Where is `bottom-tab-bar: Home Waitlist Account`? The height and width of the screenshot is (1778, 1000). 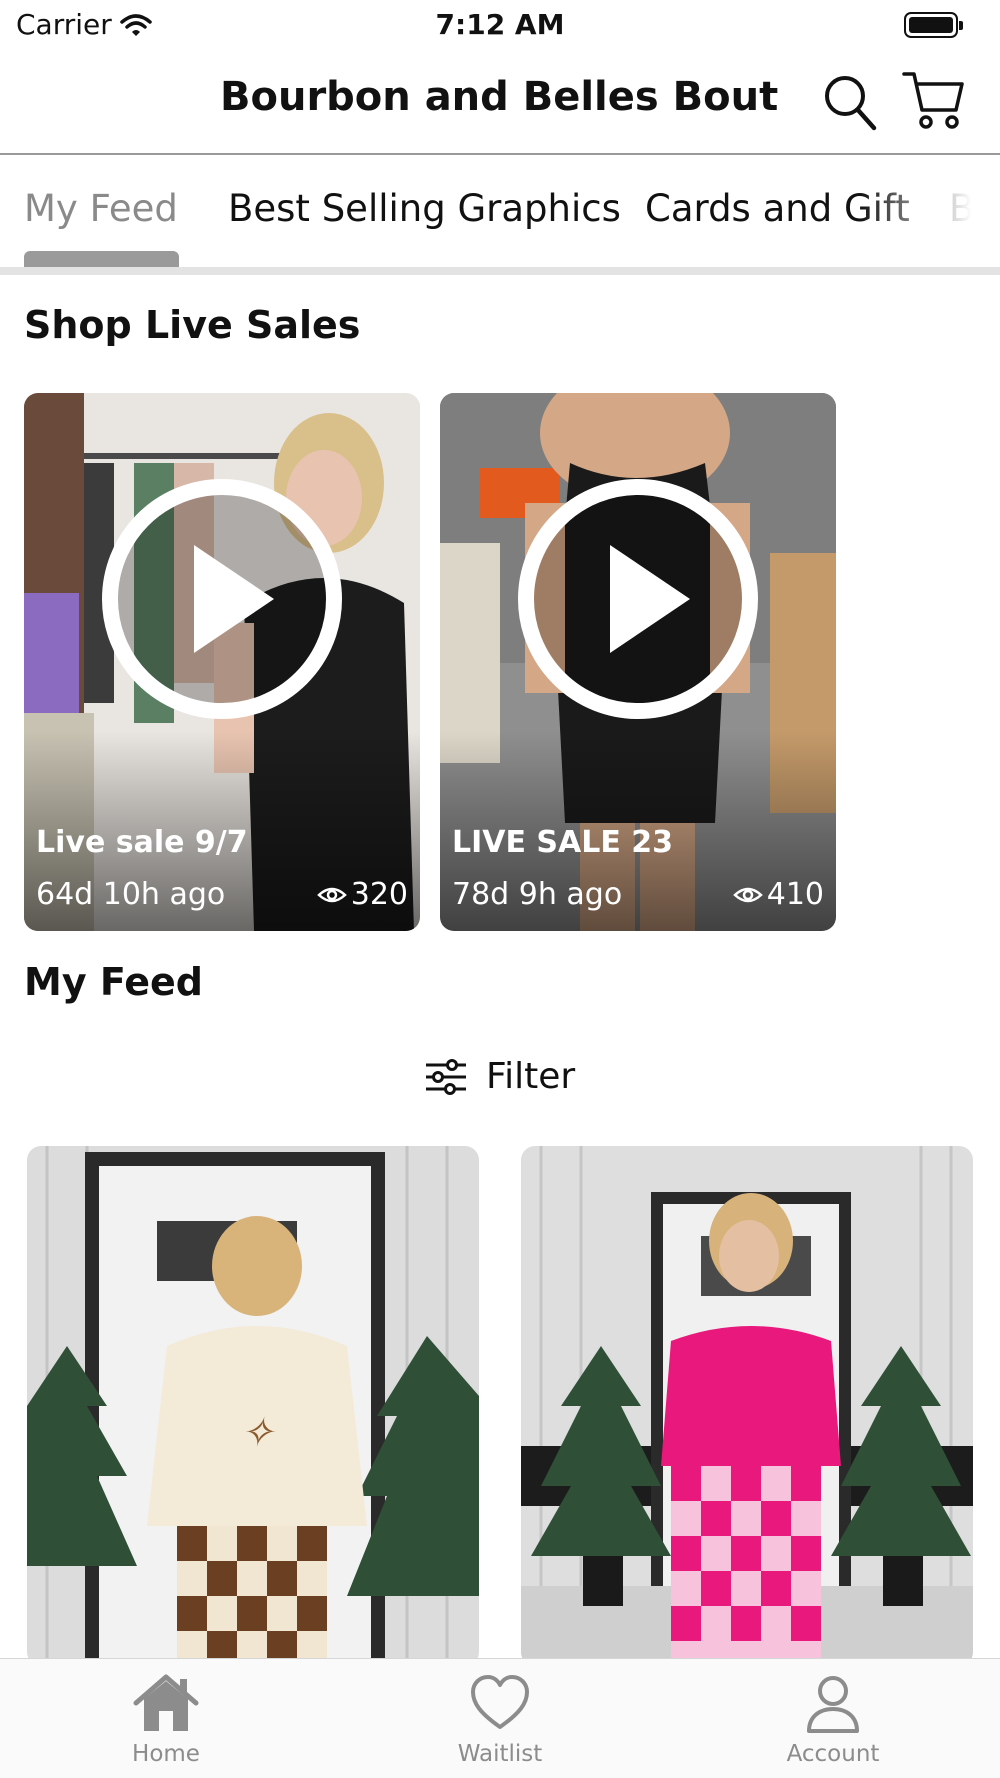 bottom-tab-bar: Home Waitlist Account is located at coordinates (500, 1718).